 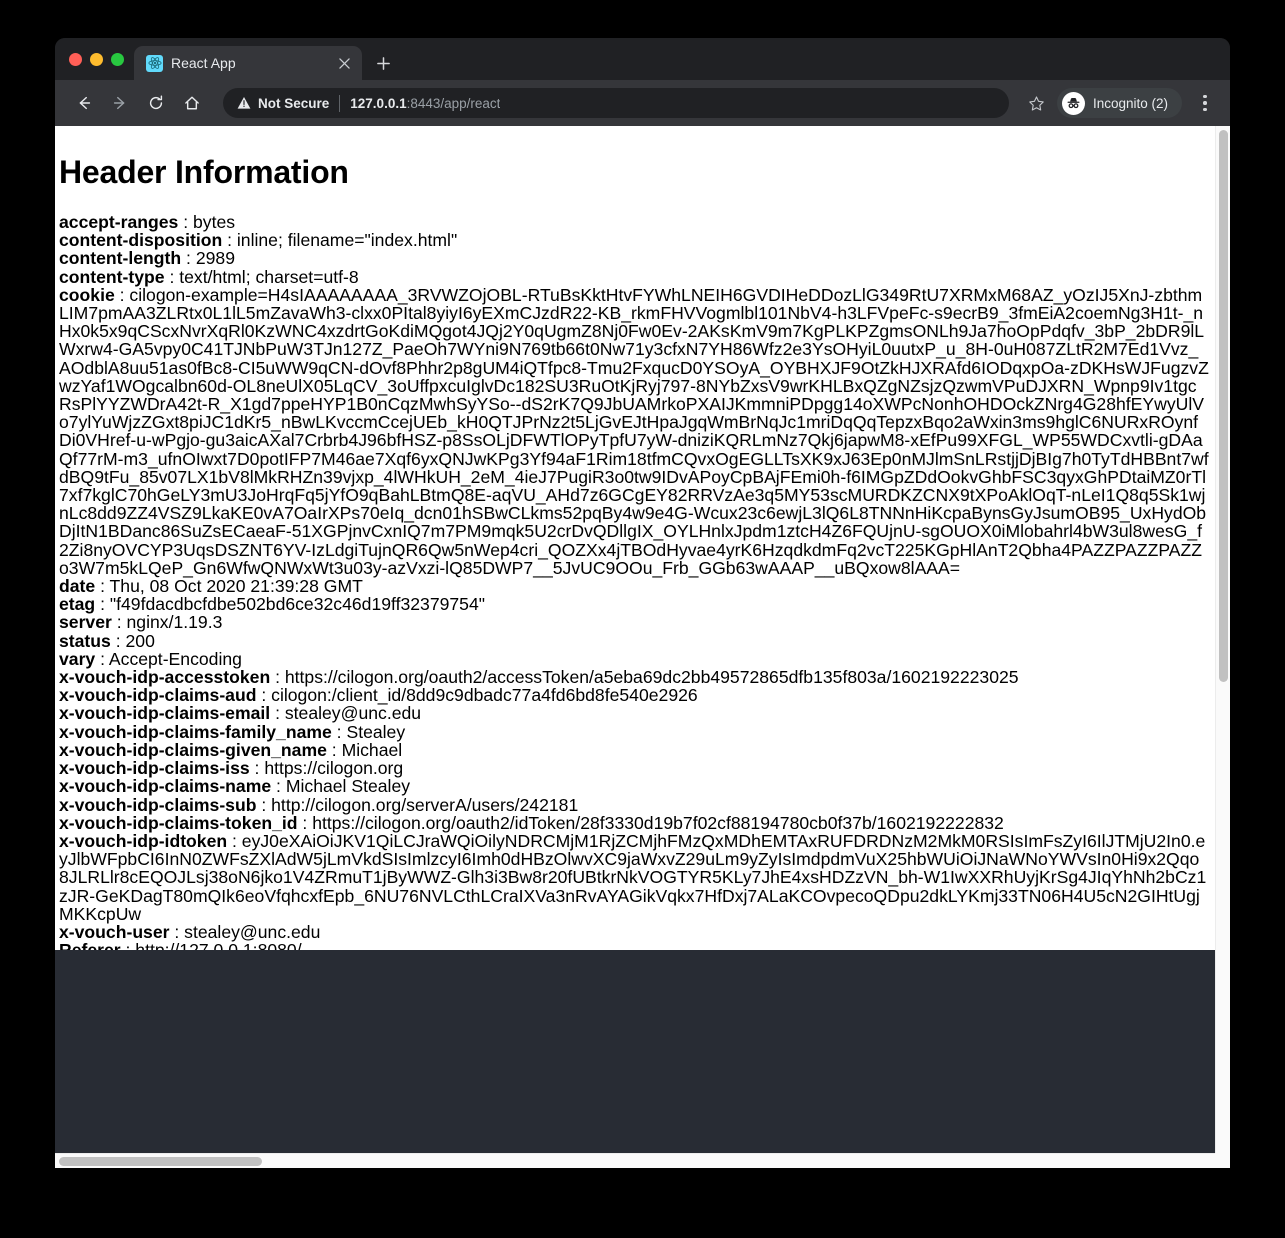 What do you see at coordinates (372, 749) in the screenshot?
I see `header-value: Michael` at bounding box center [372, 749].